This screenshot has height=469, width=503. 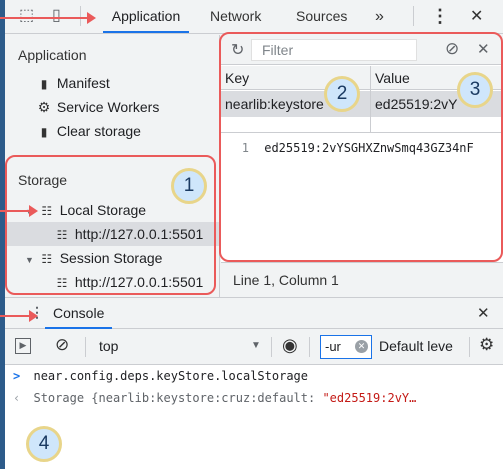 I want to click on tab-console: Console, so click(x=79, y=313).